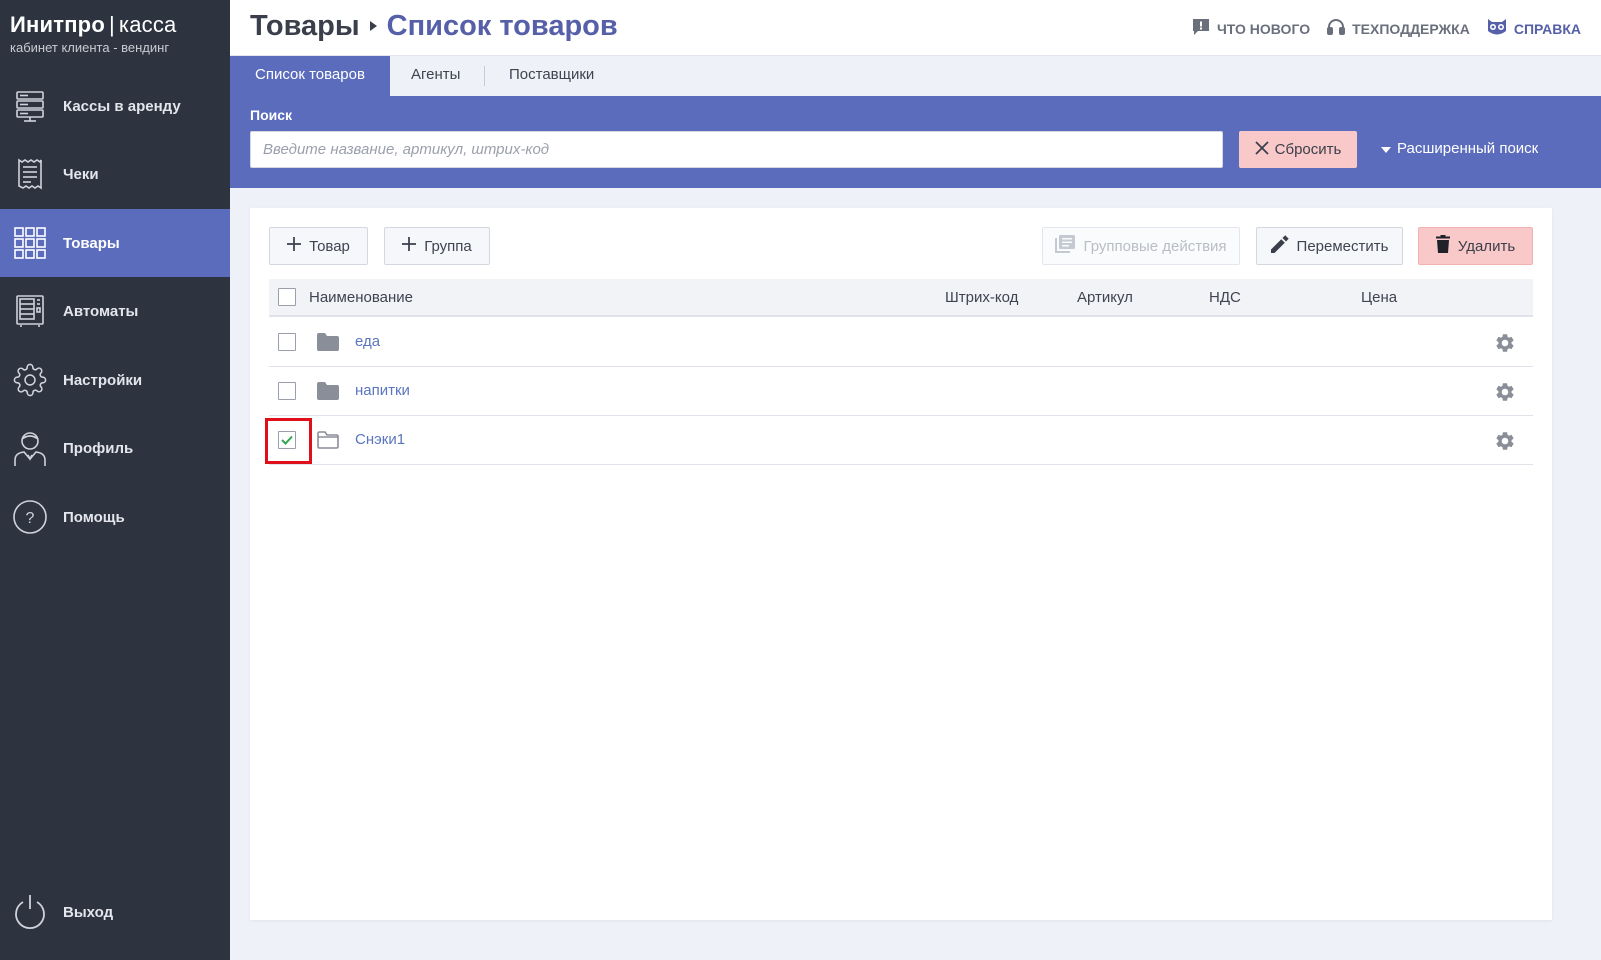 This screenshot has width=1601, height=960. I want to click on search-panel: Поиск Сбросить Расширенный поиск, so click(915, 142).